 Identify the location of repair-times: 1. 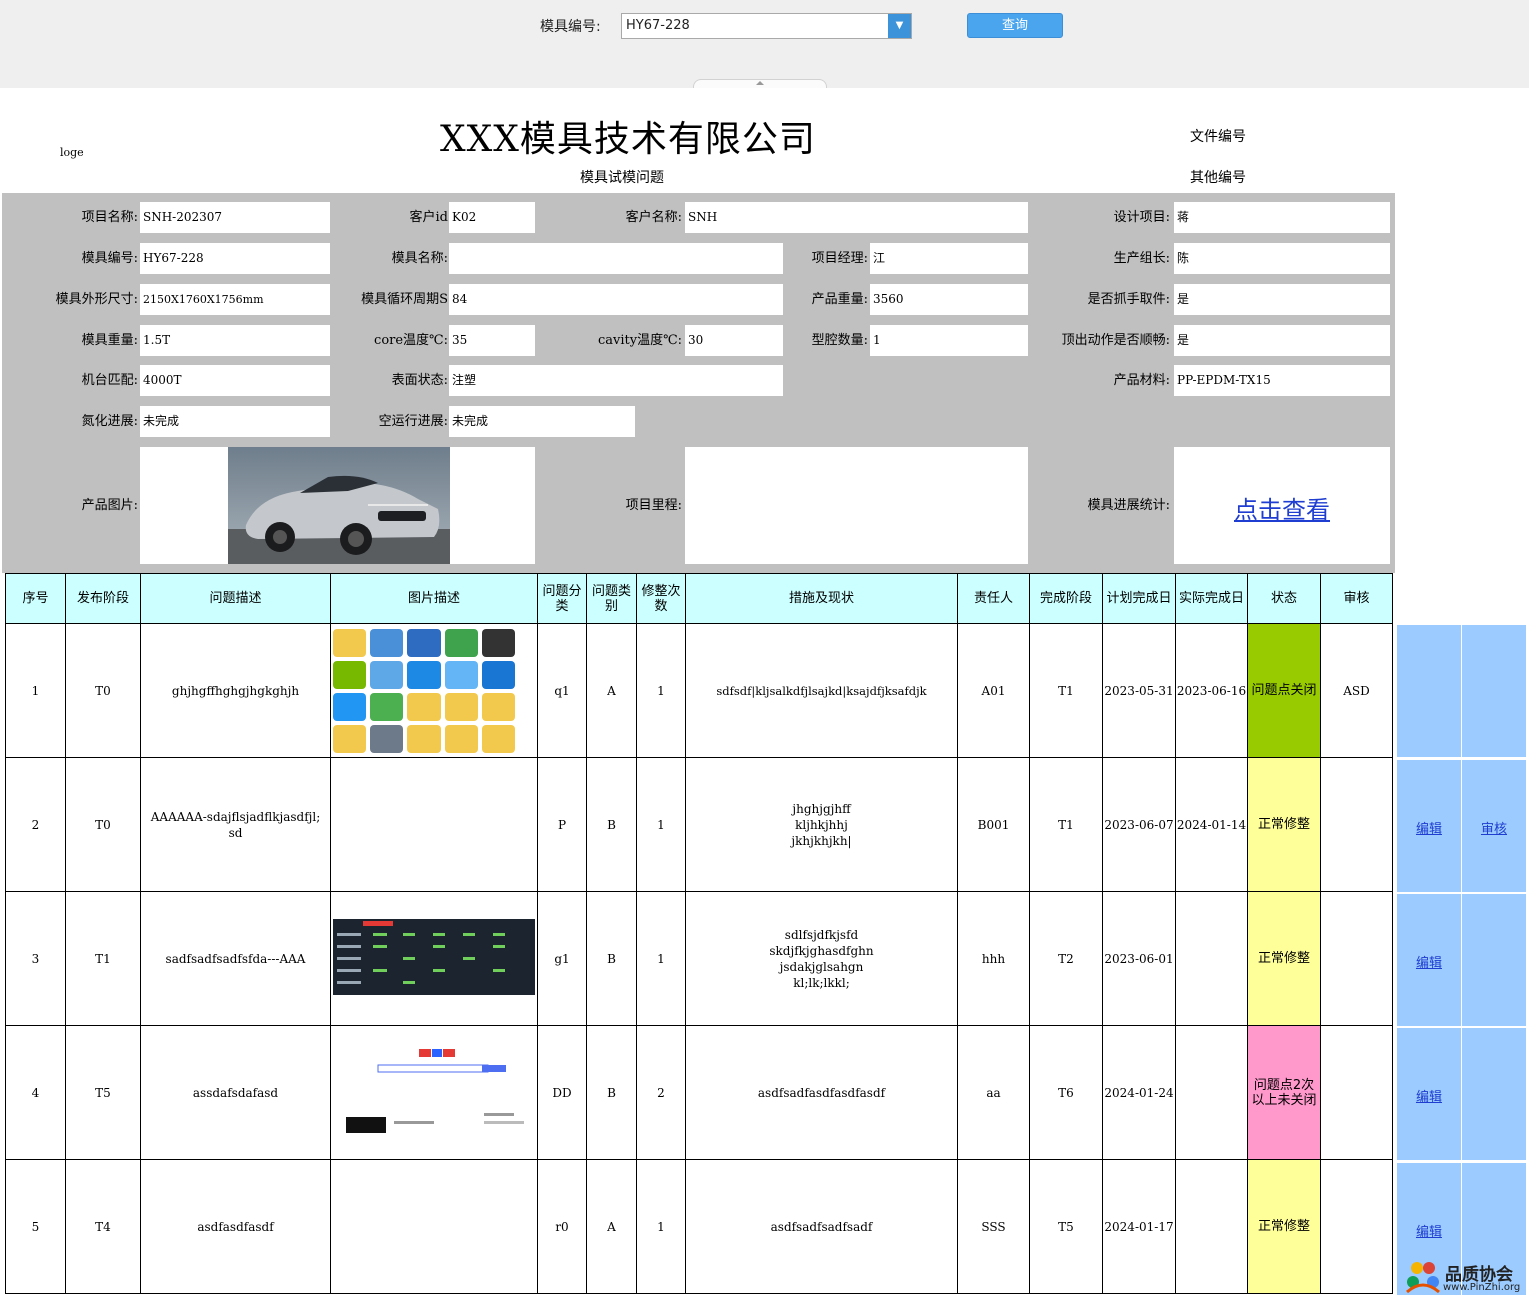
(661, 1226).